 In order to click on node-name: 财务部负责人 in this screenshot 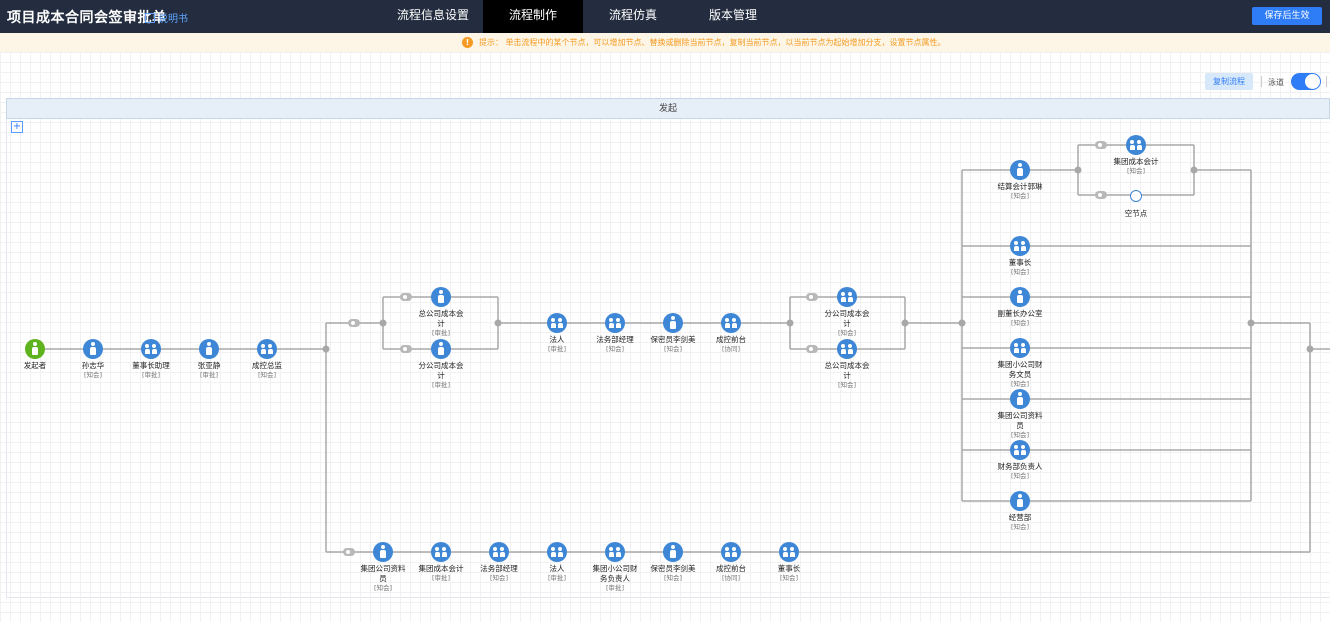, I will do `click(1020, 466)`.